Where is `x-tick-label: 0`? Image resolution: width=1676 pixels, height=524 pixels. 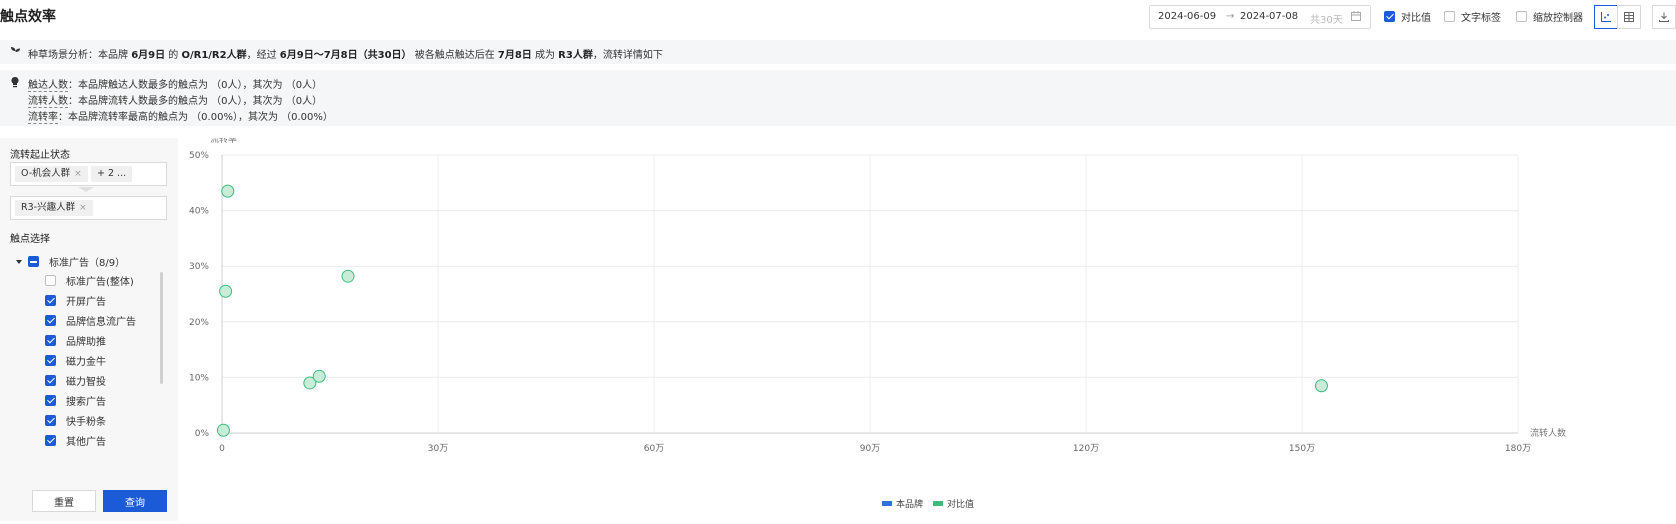 x-tick-label: 0 is located at coordinates (222, 449).